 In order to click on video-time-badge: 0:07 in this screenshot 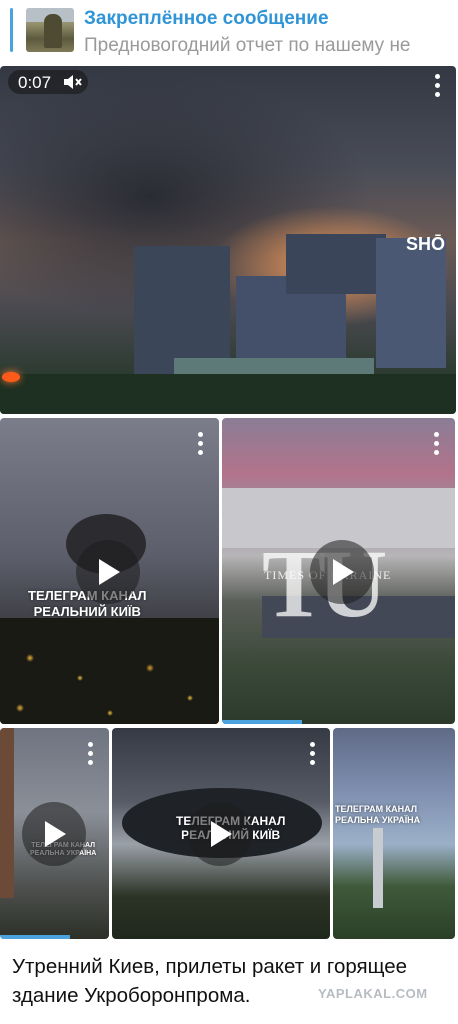, I will do `click(48, 82)`.